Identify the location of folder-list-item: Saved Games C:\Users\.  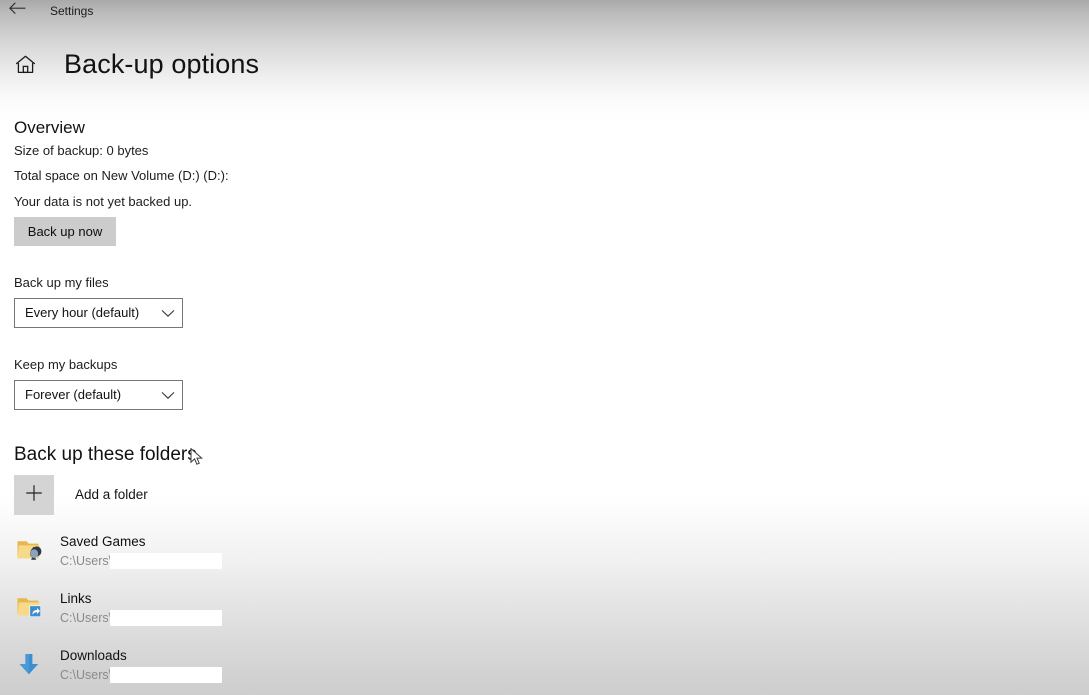
(224, 553).